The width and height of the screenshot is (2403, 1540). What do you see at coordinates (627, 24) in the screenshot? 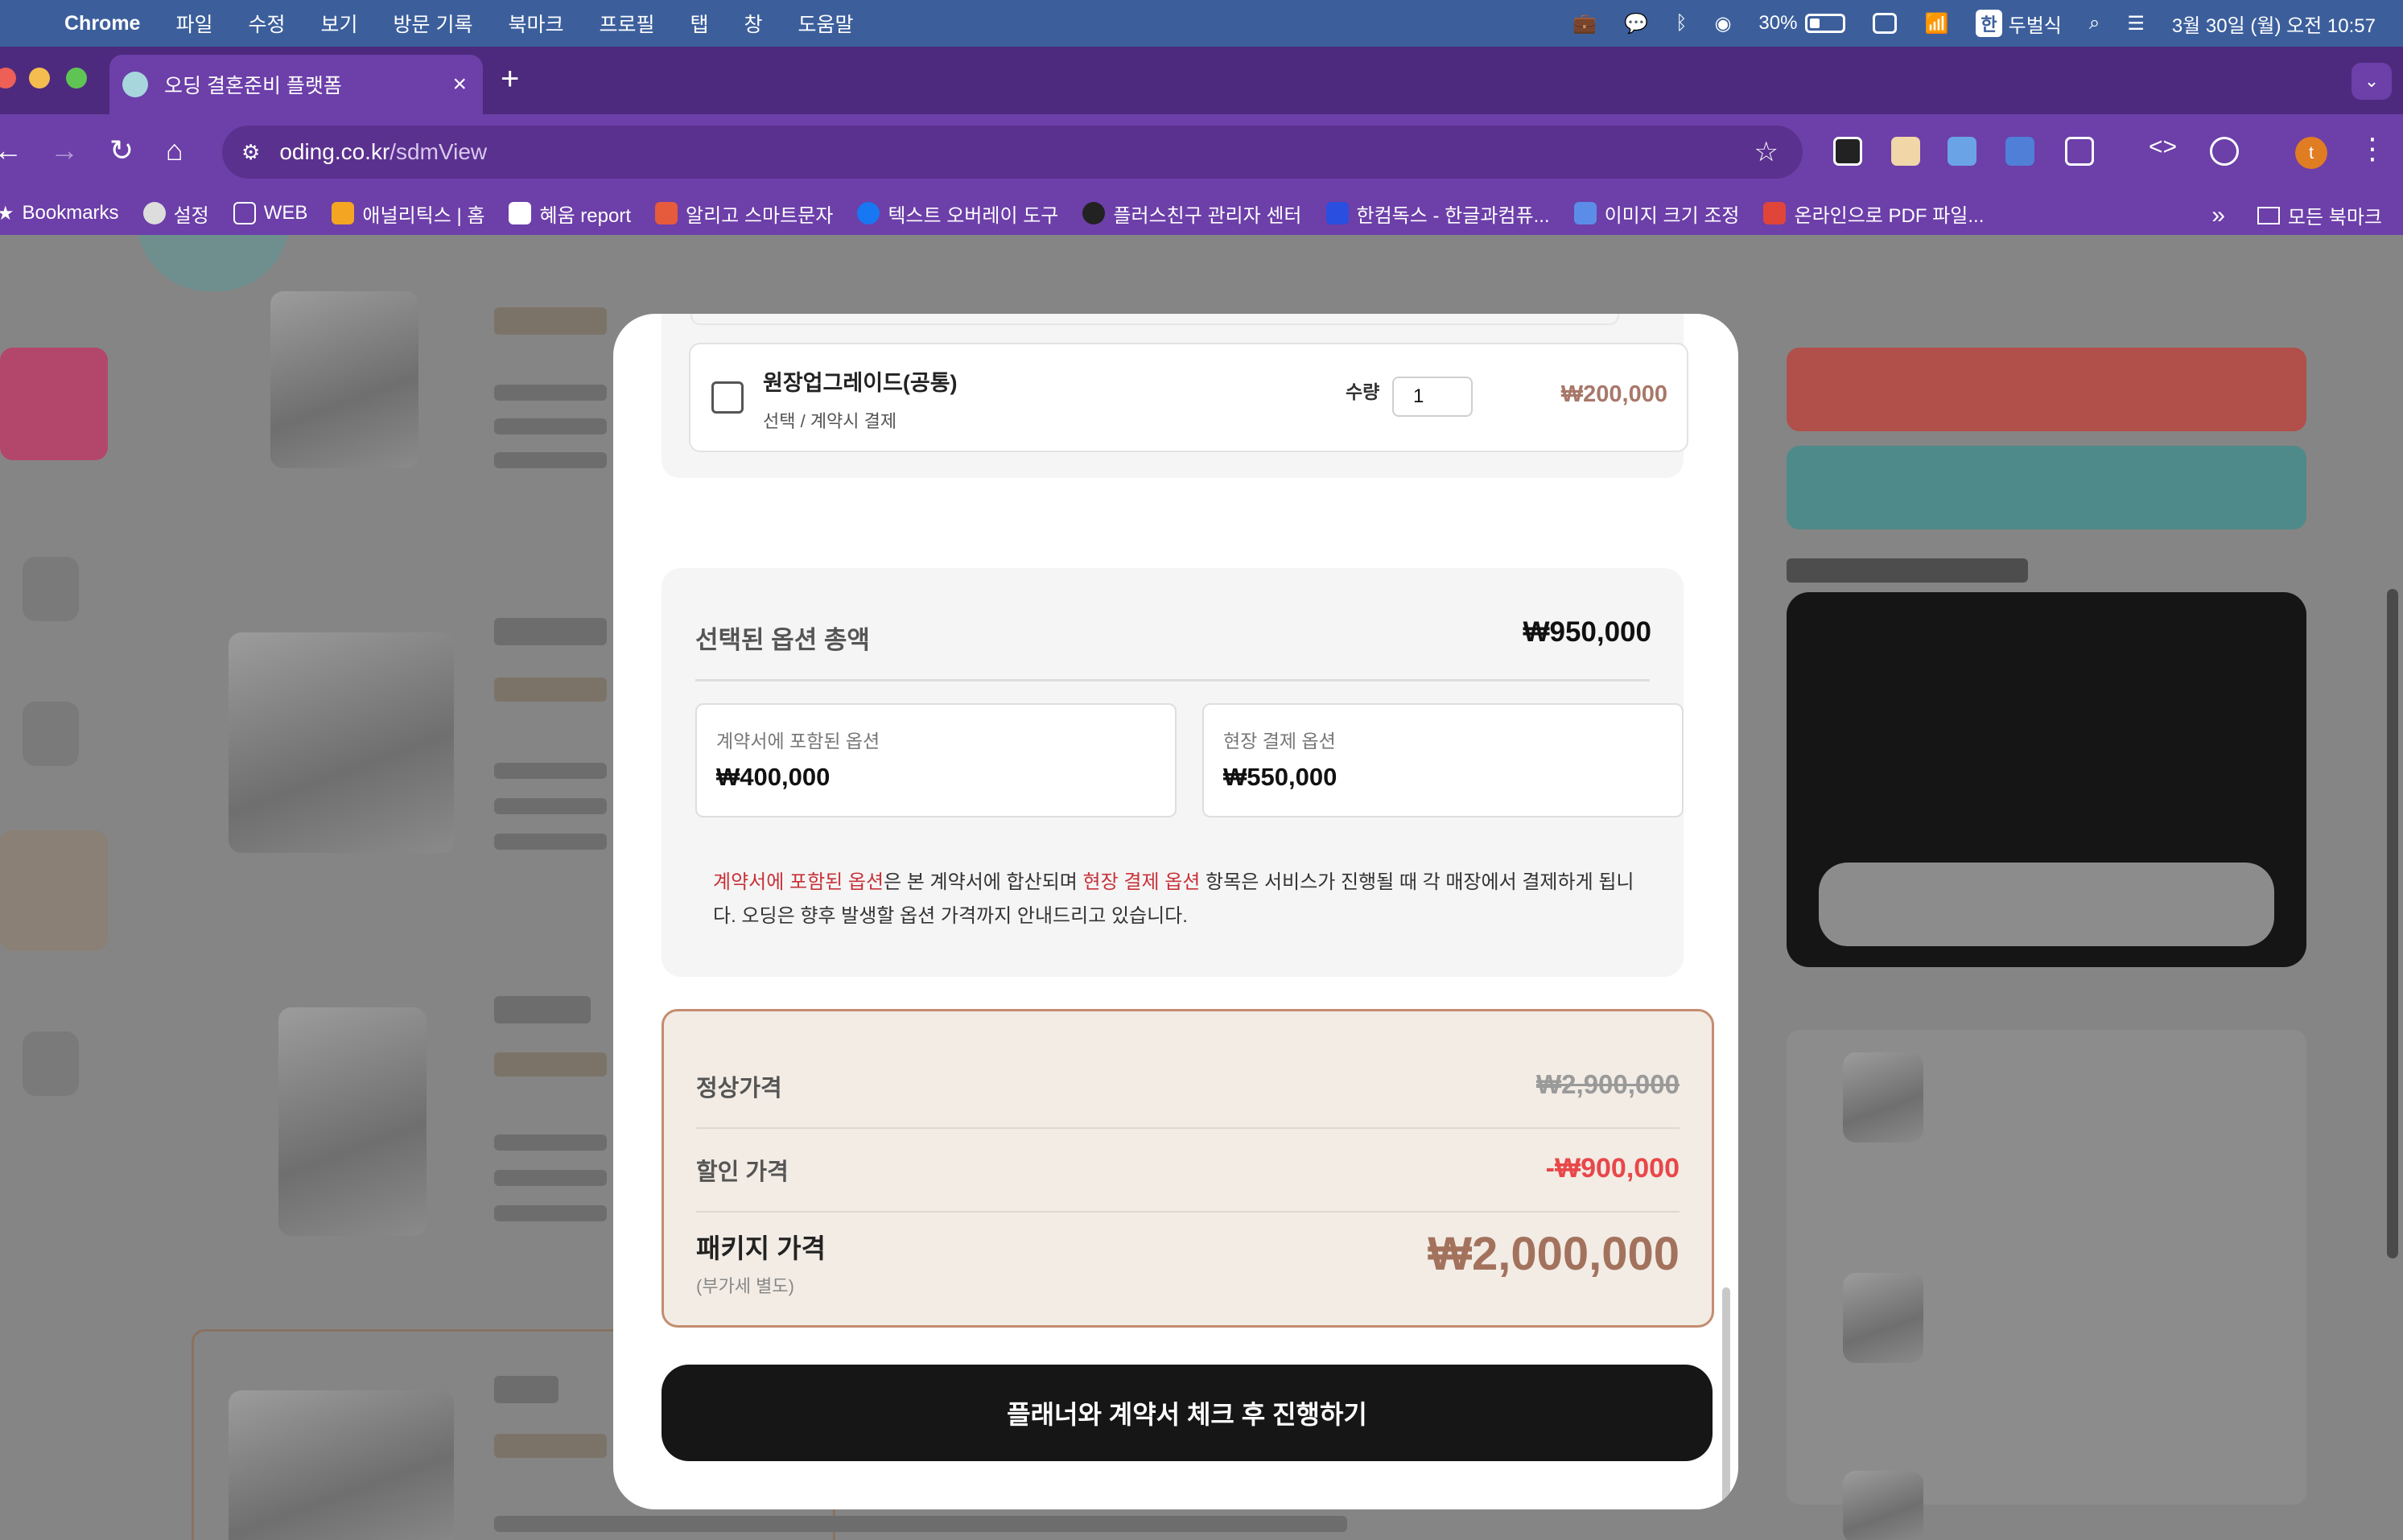
I see `menu-profiles: 프로필` at bounding box center [627, 24].